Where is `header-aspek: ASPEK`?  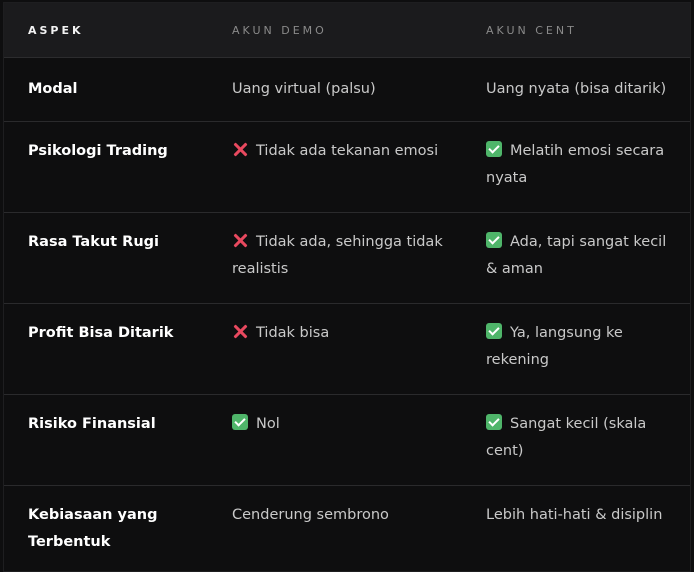 header-aspek: ASPEK is located at coordinates (56, 30).